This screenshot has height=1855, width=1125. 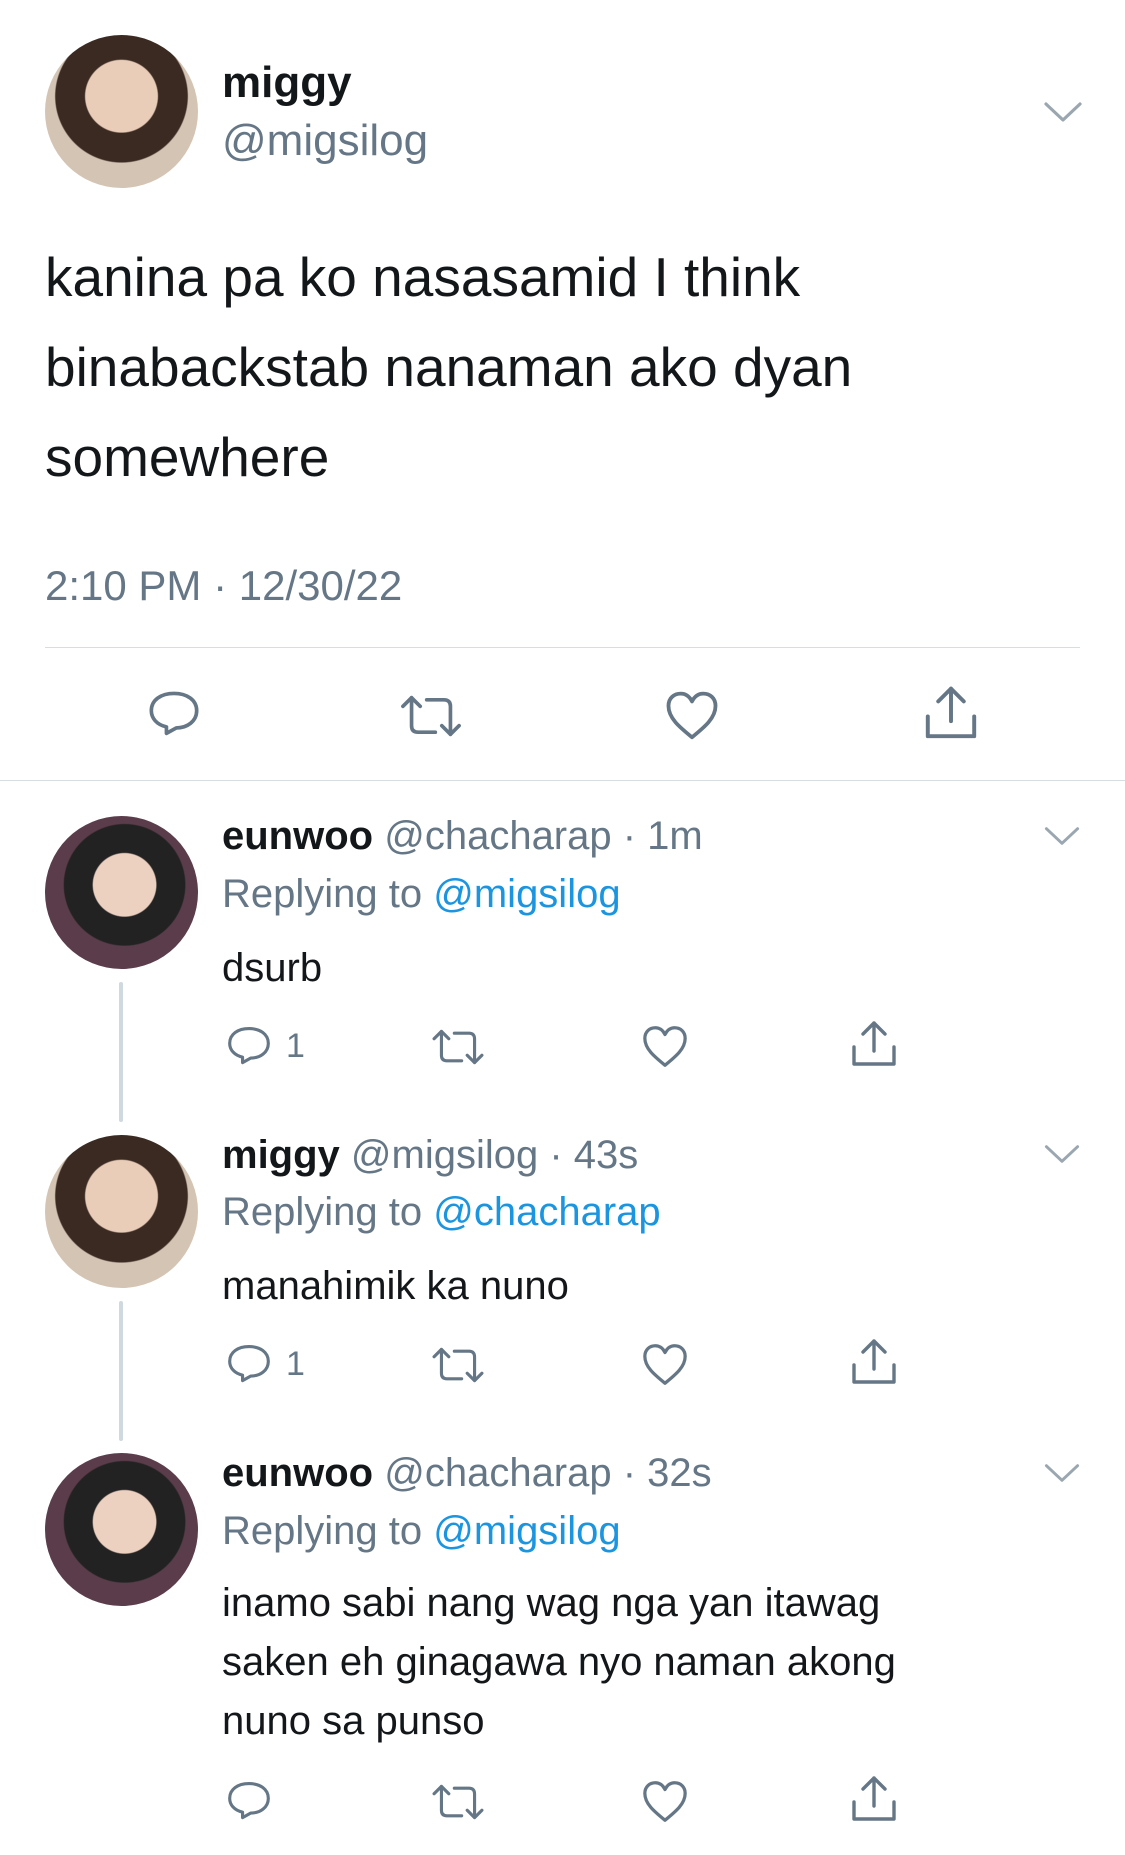 What do you see at coordinates (395, 1286) in the screenshot?
I see `reply-text-line: manahimik ka nuno` at bounding box center [395, 1286].